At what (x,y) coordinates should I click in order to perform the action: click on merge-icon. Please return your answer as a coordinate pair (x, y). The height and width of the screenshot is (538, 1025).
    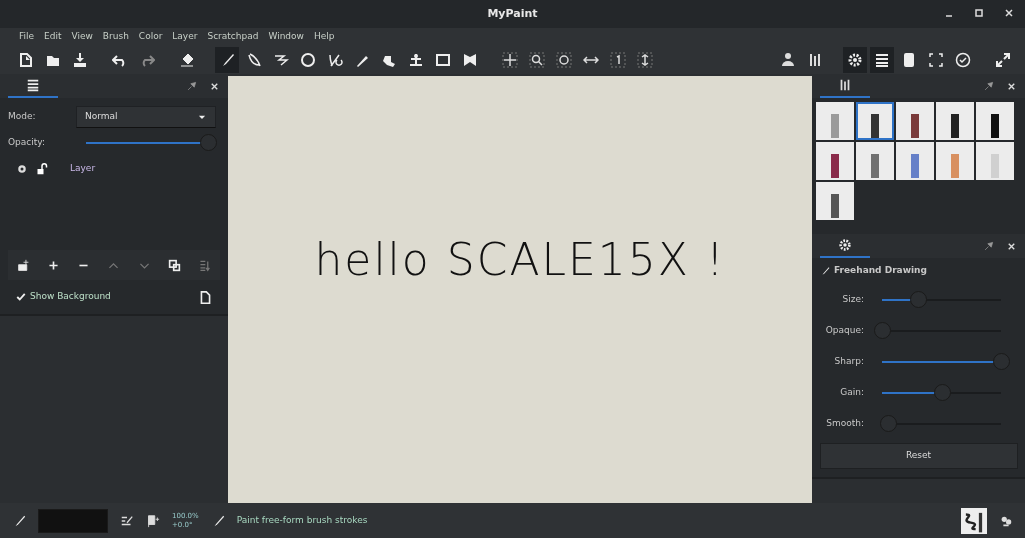
    Looking at the image, I should click on (205, 265).